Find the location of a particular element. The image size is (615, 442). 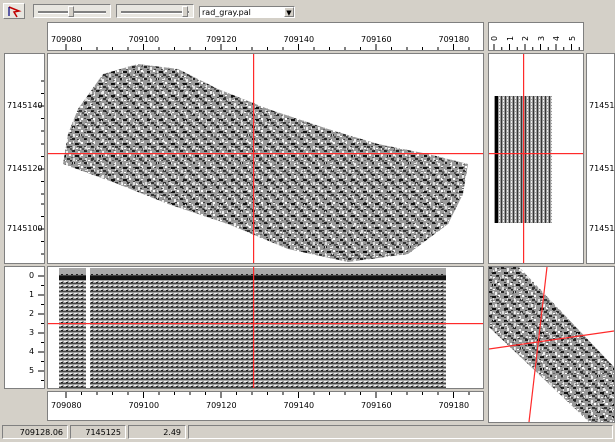

bottom-x-axis: 709080 709100 709120 709140 709160 709180 is located at coordinates (265, 406).